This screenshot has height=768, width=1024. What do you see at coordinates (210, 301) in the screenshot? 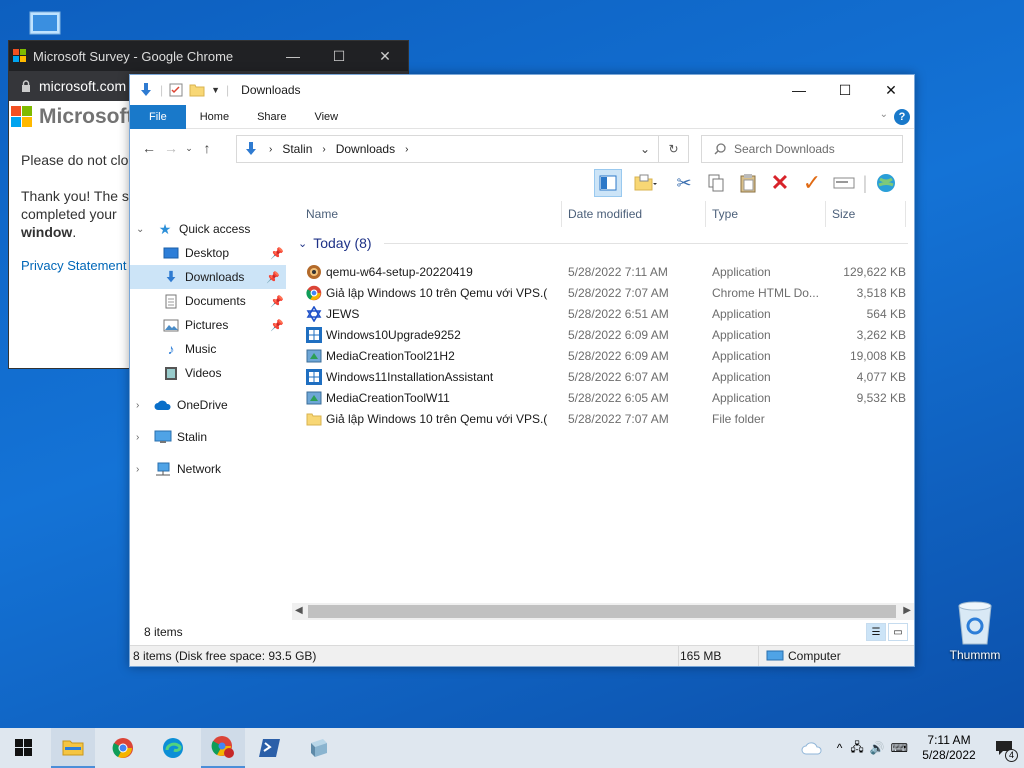
I see `nav-documents: Documents 📌` at bounding box center [210, 301].